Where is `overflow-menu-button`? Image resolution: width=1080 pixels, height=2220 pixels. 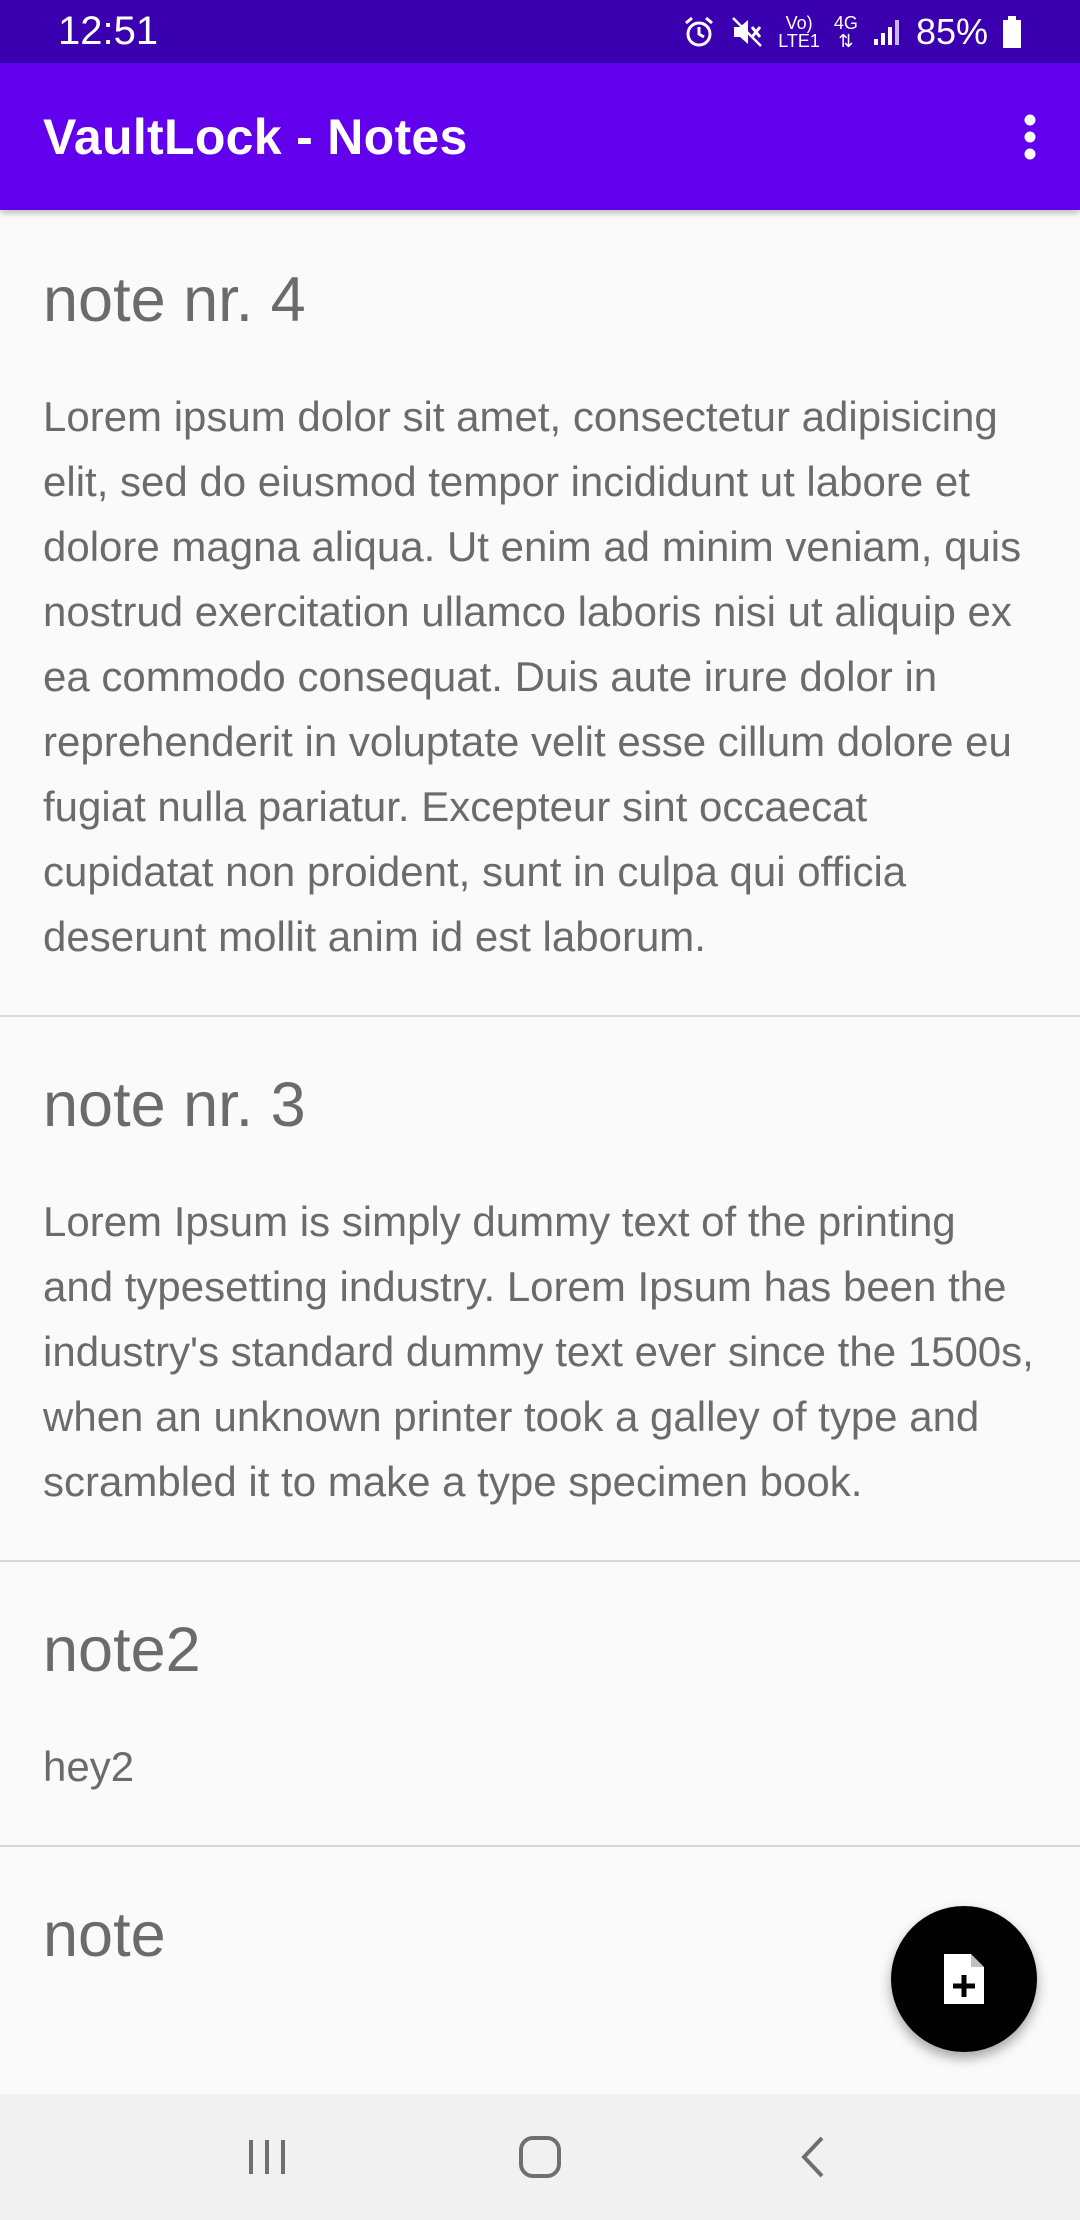 overflow-menu-button is located at coordinates (1030, 136).